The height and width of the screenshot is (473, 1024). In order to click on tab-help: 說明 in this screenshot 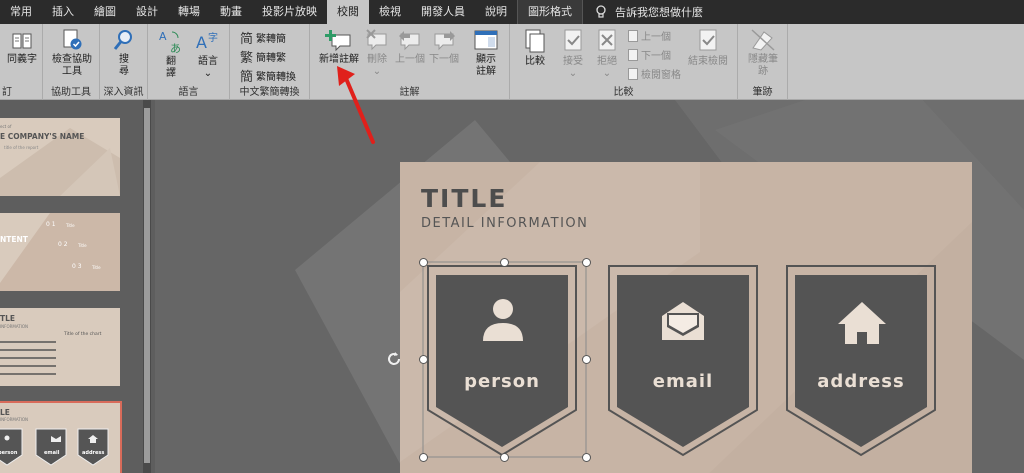, I will do `click(496, 12)`.